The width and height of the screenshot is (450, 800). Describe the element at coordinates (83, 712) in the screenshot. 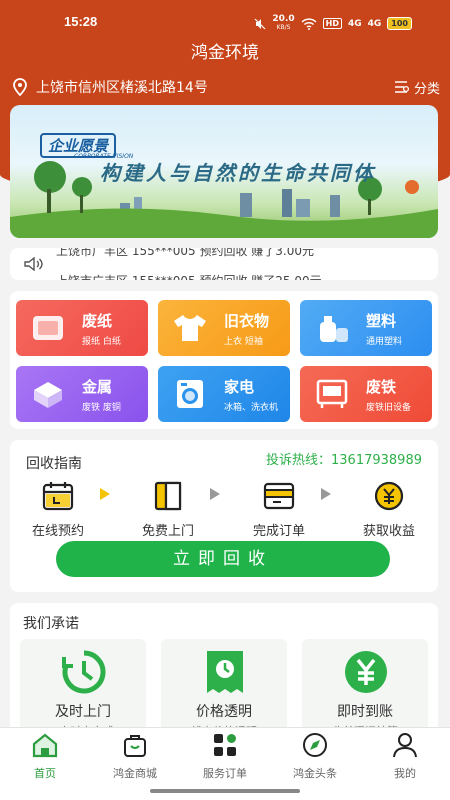

I see `promise-name: 及时上门` at that location.